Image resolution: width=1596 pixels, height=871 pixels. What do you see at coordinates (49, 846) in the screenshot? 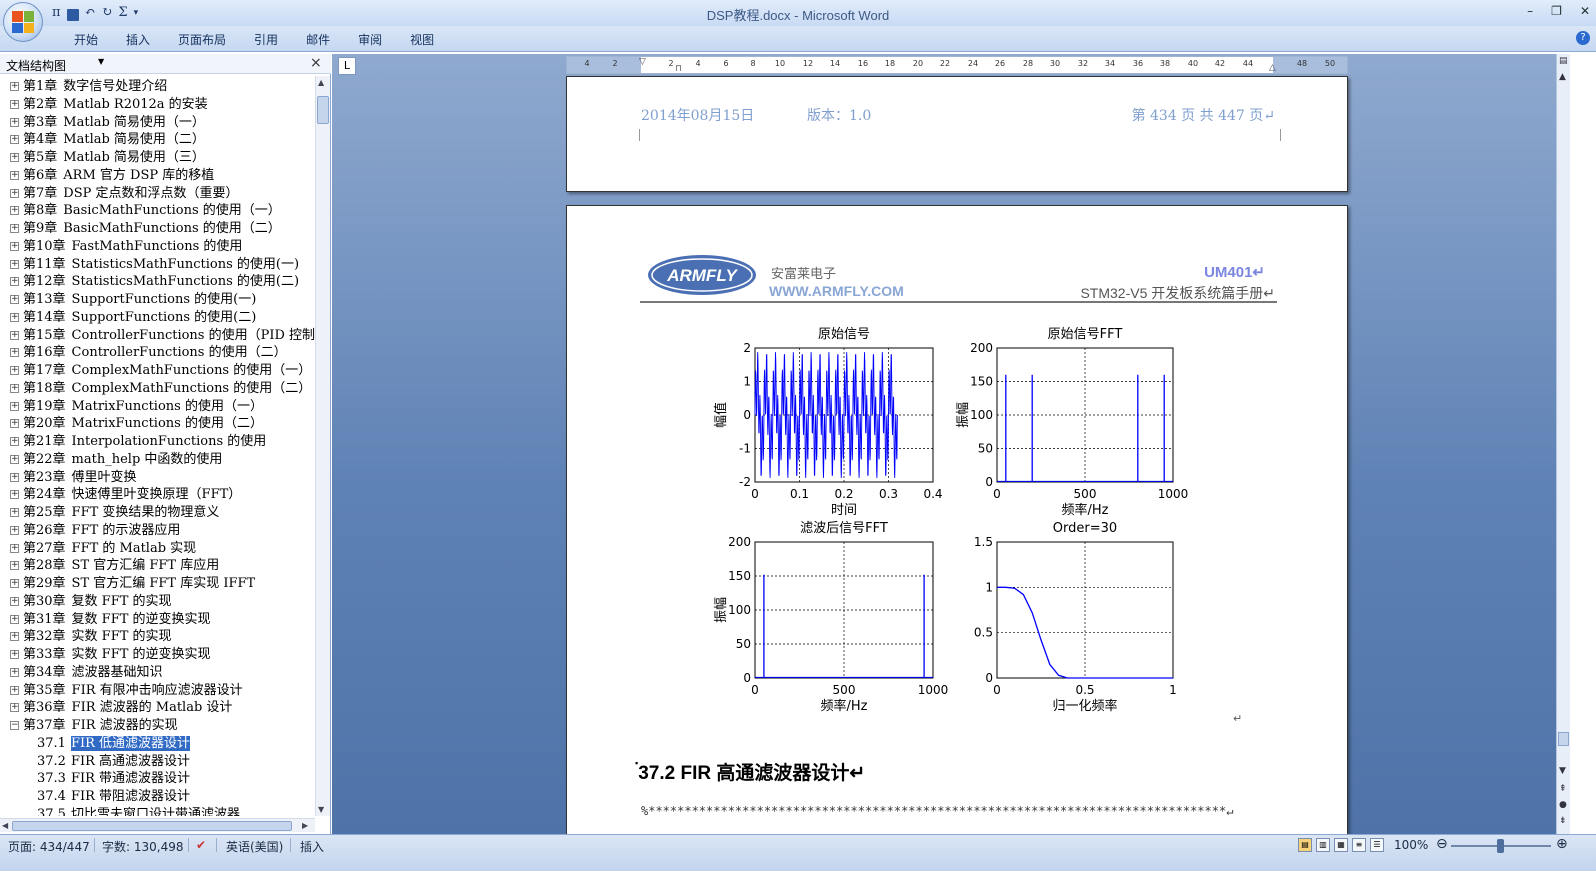
I see `status-page: 页面: 434/447` at bounding box center [49, 846].